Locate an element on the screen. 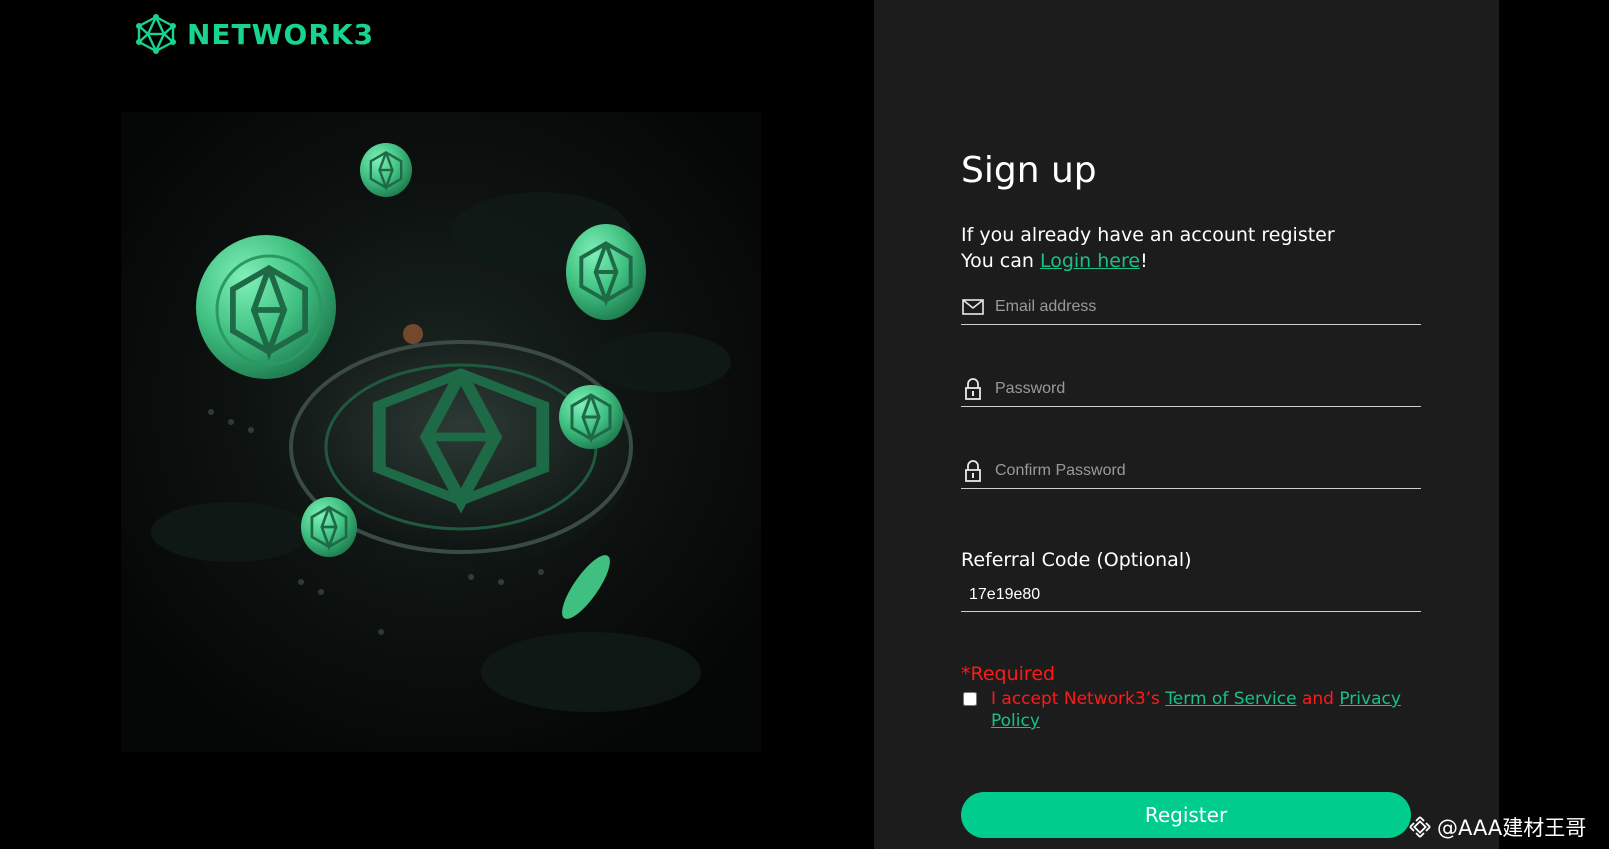 Image resolution: width=1609 pixels, height=849 pixels. and-text: and is located at coordinates (1318, 699).